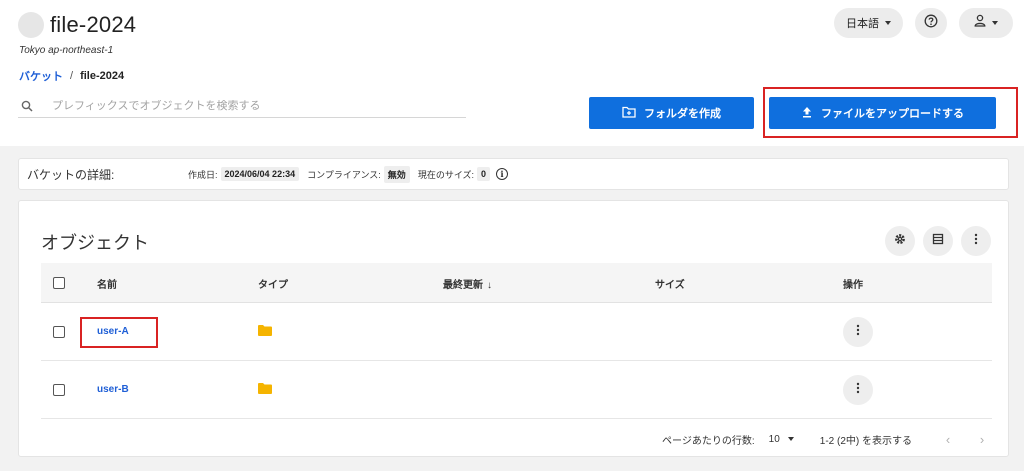 The image size is (1024, 471). I want to click on region-label: Tokyo ap-northeast-1, so click(66, 50).